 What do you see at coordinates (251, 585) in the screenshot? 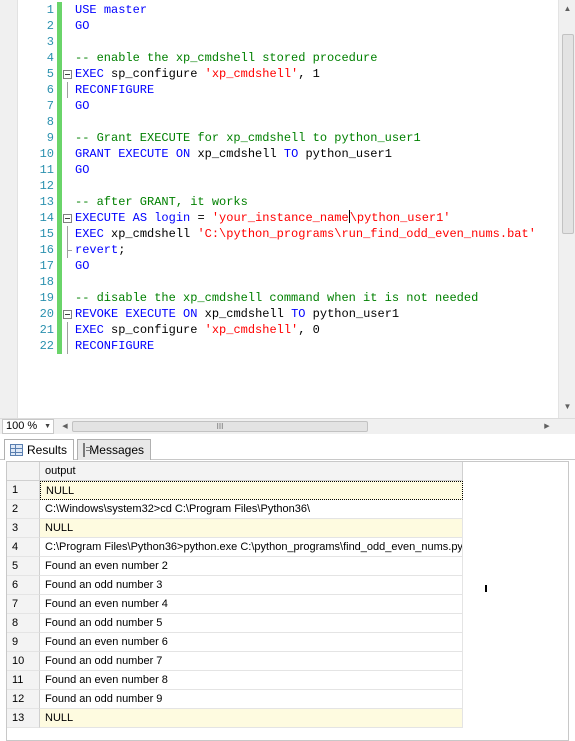
I see `output-cell: Found an odd number 3` at bounding box center [251, 585].